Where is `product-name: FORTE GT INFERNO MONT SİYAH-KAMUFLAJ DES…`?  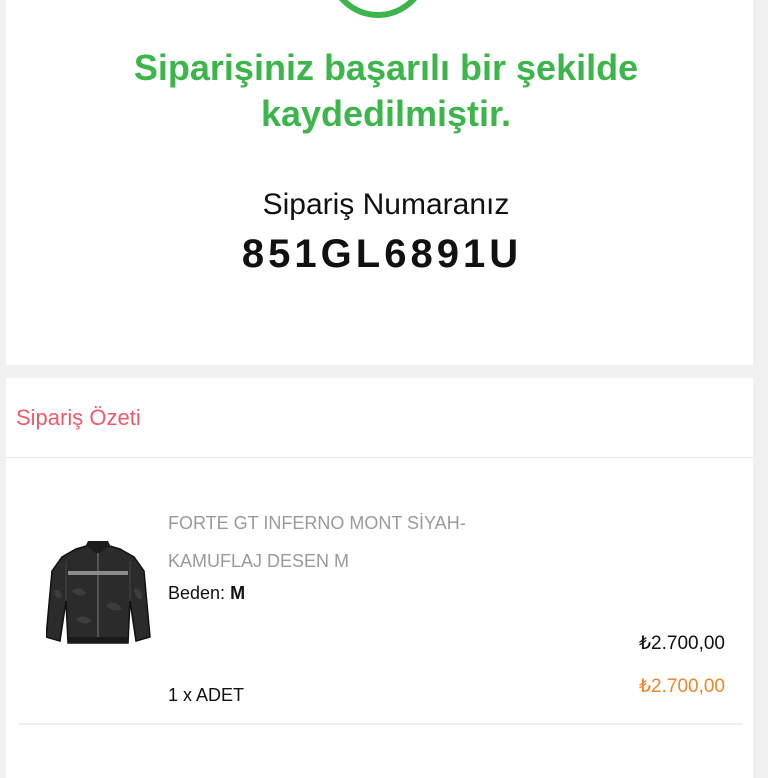 product-name: FORTE GT INFERNO MONT SİYAH-KAMUFLAJ DES… is located at coordinates (317, 542).